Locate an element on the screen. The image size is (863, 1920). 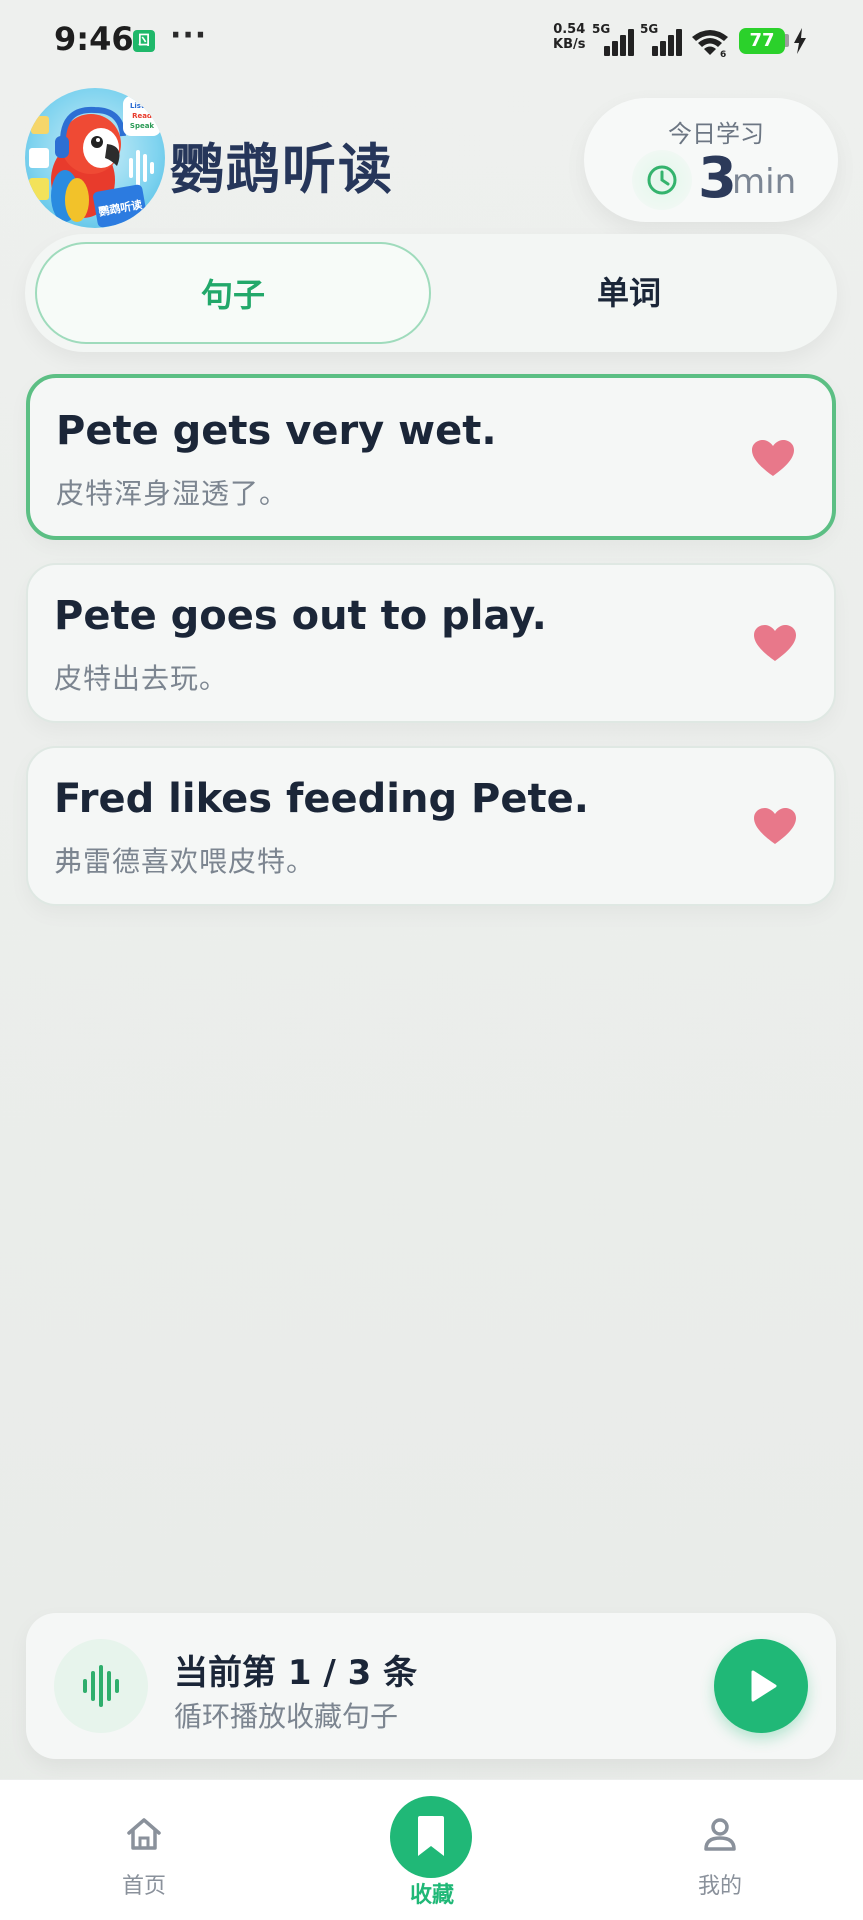
logo-text-read: Read is located at coordinates (142, 116).